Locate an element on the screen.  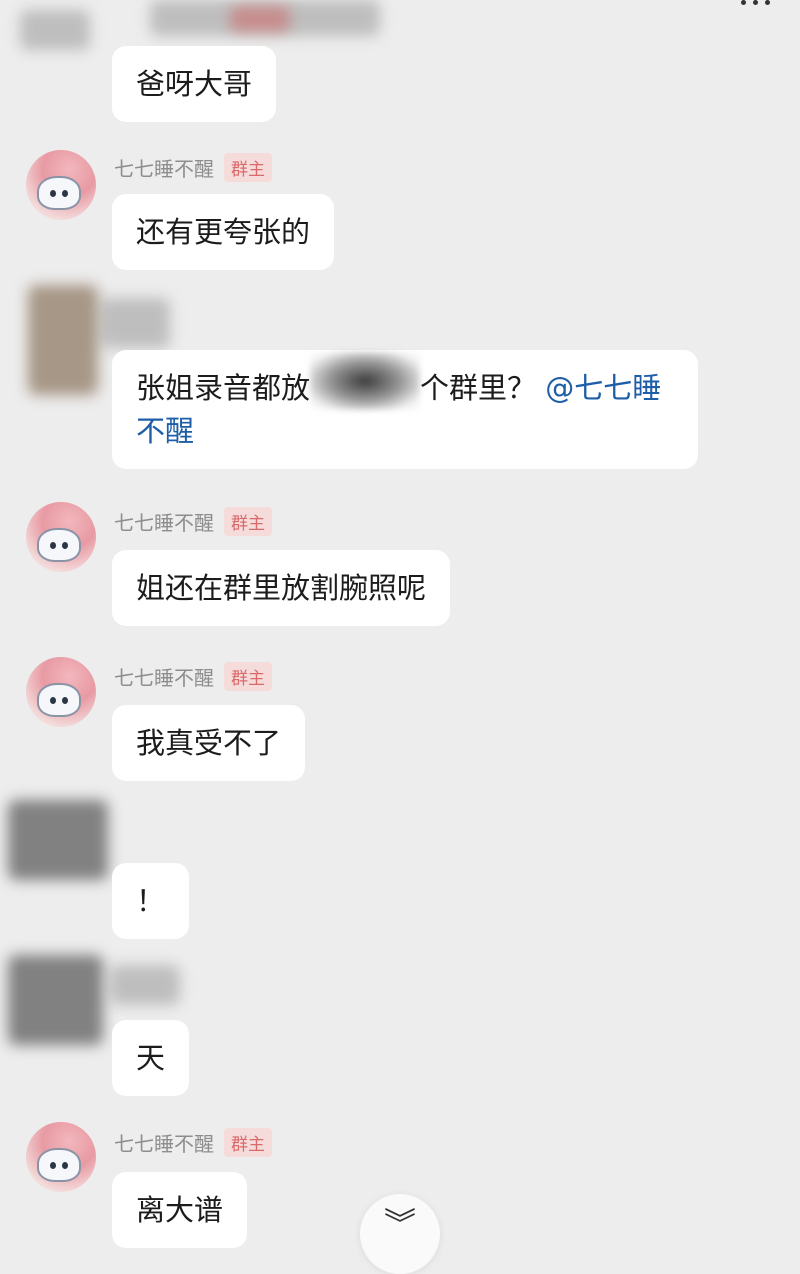
message-text: 姐还在群里放割腕照呢 is located at coordinates (281, 588).